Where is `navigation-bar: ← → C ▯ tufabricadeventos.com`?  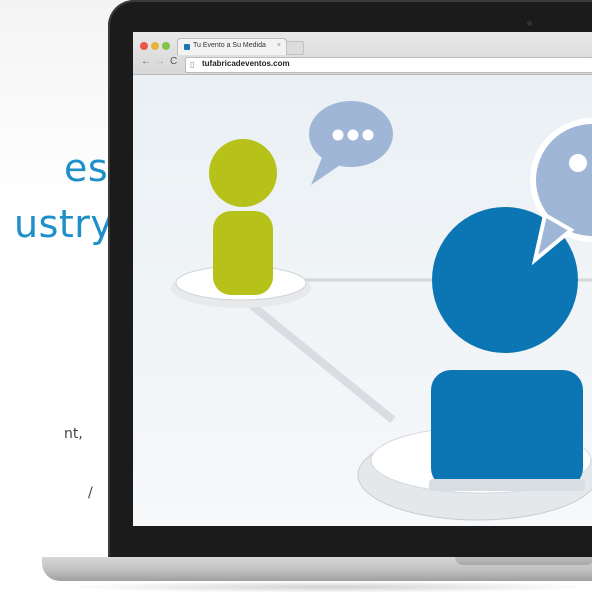
navigation-bar: ← → C ▯ tufabricadeventos.com is located at coordinates (362, 64).